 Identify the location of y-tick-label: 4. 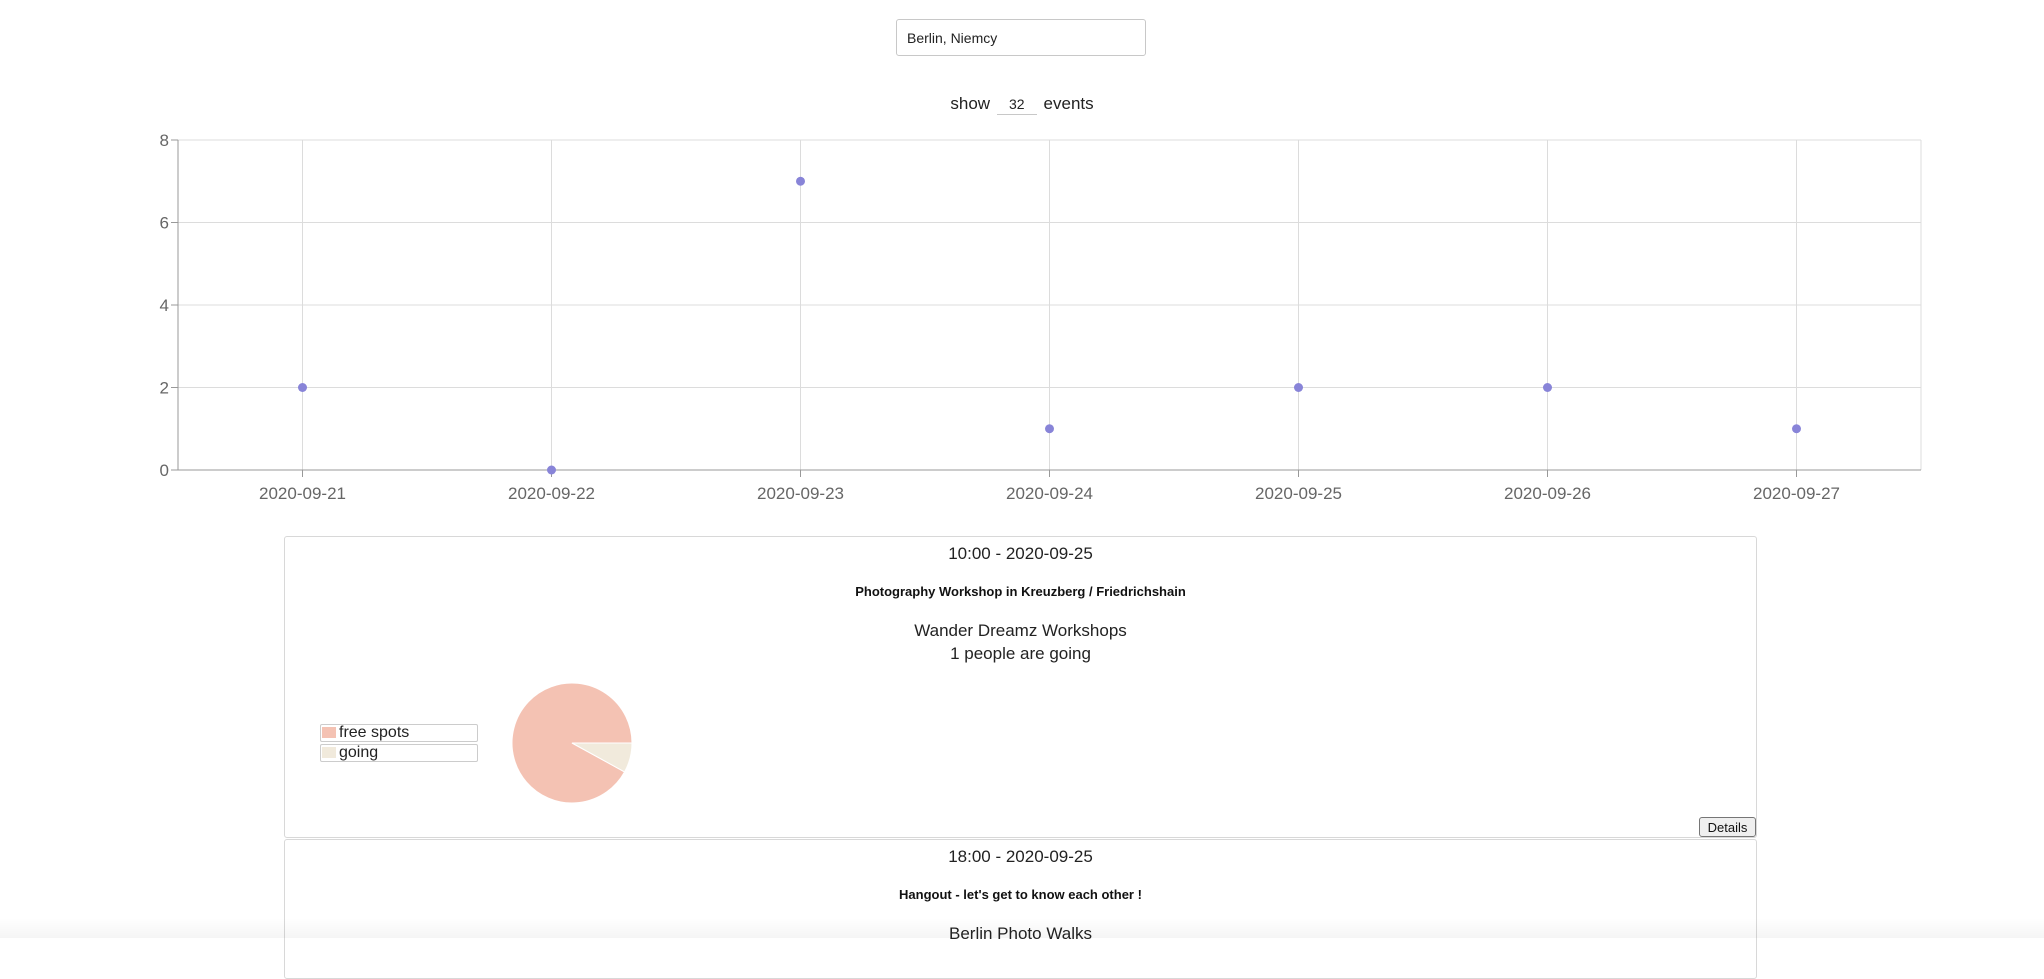
(164, 305).